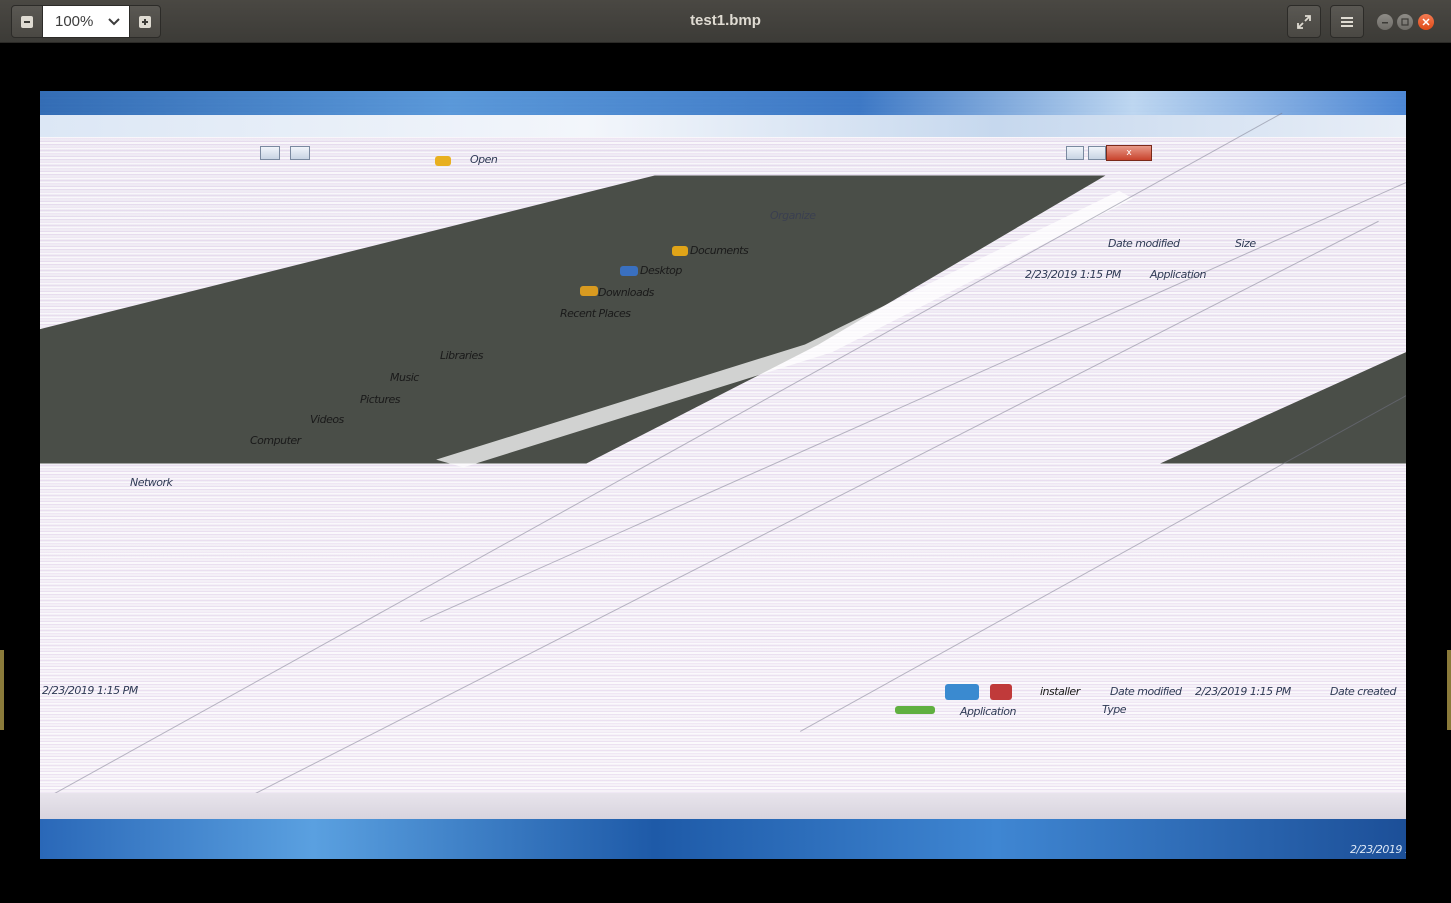  What do you see at coordinates (1245, 243) in the screenshot?
I see `image-text: Size` at bounding box center [1245, 243].